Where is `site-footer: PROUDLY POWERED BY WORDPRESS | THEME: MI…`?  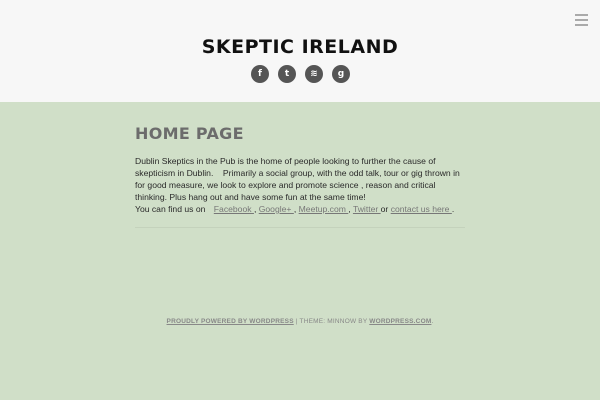 site-footer: PROUDLY POWERED BY WORDPRESS | THEME: MI… is located at coordinates (300, 321).